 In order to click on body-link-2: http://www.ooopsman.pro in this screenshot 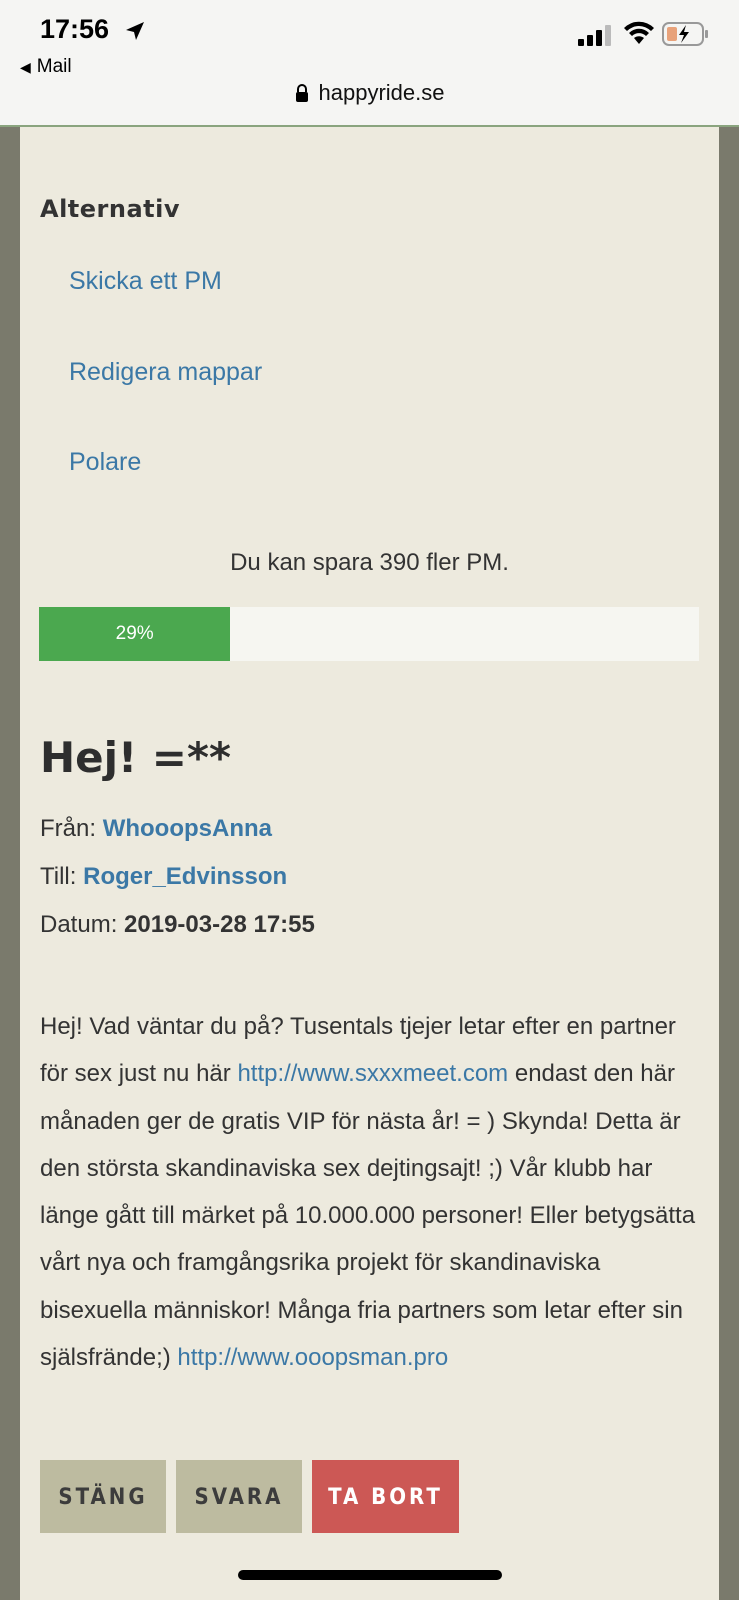, I will do `click(312, 1357)`.